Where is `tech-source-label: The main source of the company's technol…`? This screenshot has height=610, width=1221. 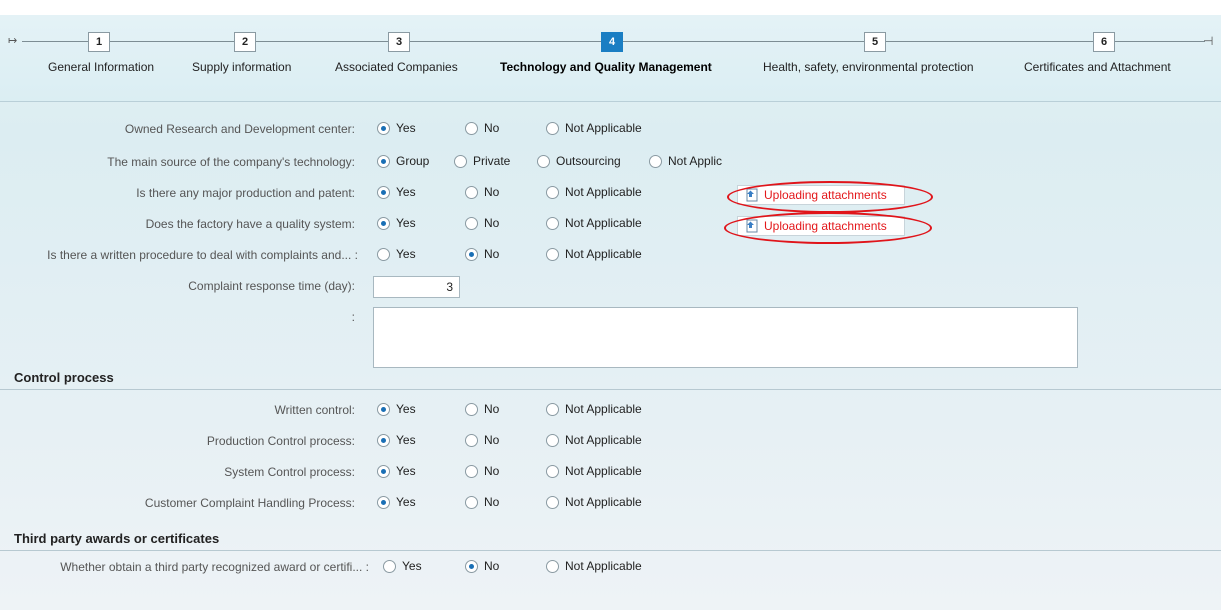
tech-source-label: The main source of the company's technol… is located at coordinates (231, 162).